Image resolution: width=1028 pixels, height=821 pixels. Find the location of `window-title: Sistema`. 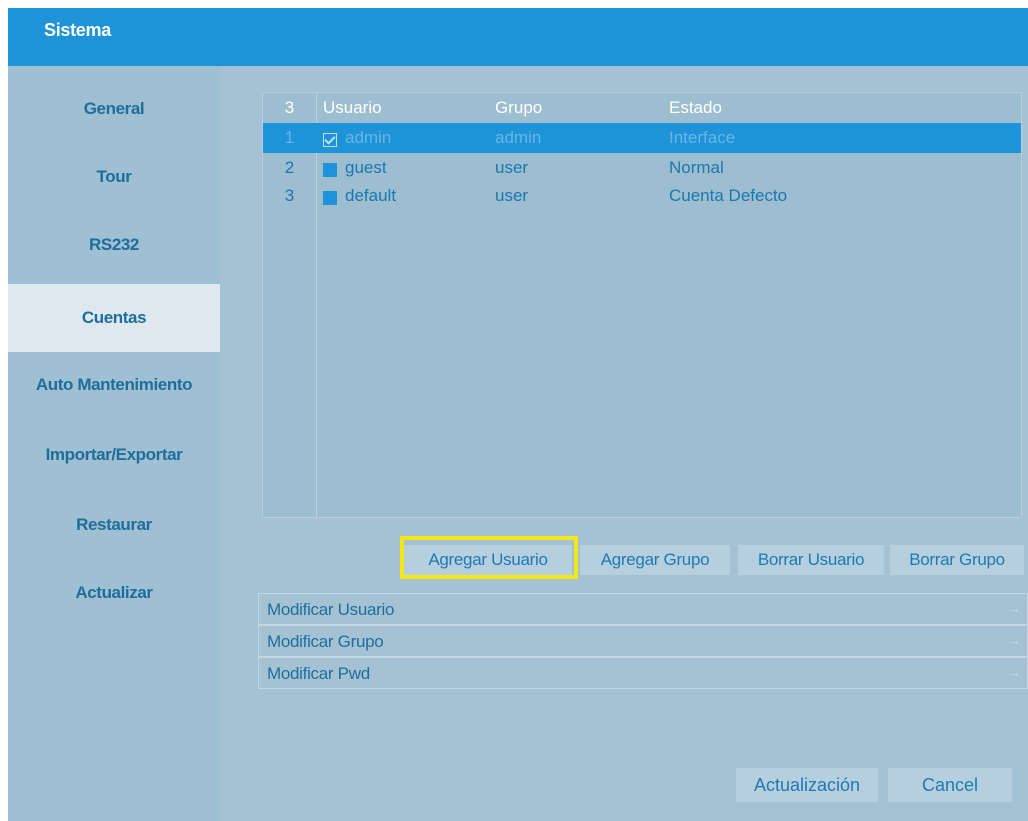

window-title: Sistema is located at coordinates (77, 30).